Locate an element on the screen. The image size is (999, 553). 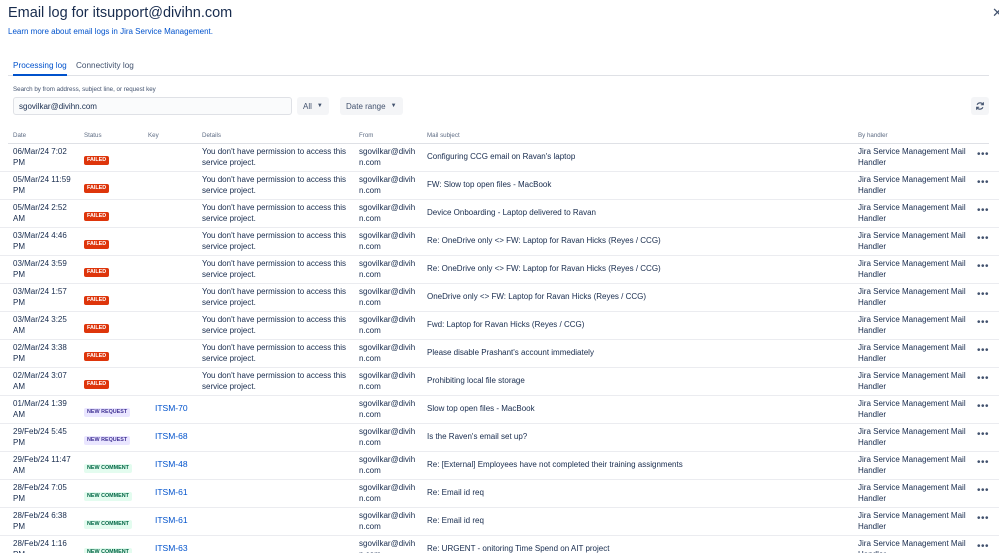
chevron-down-icon: ▼ is located at coordinates (393, 106).